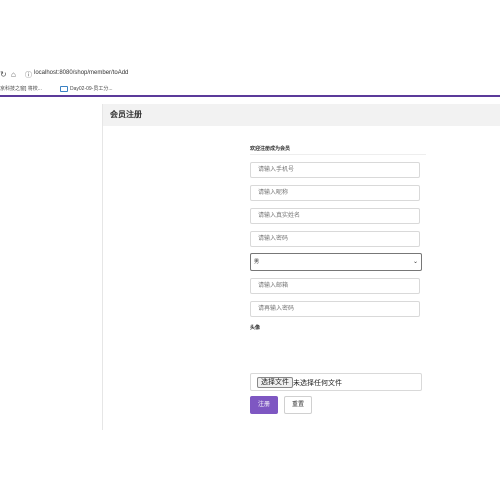 Image resolution: width=500 pixels, height=500 pixels. I want to click on confirm-password-input, so click(335, 309).